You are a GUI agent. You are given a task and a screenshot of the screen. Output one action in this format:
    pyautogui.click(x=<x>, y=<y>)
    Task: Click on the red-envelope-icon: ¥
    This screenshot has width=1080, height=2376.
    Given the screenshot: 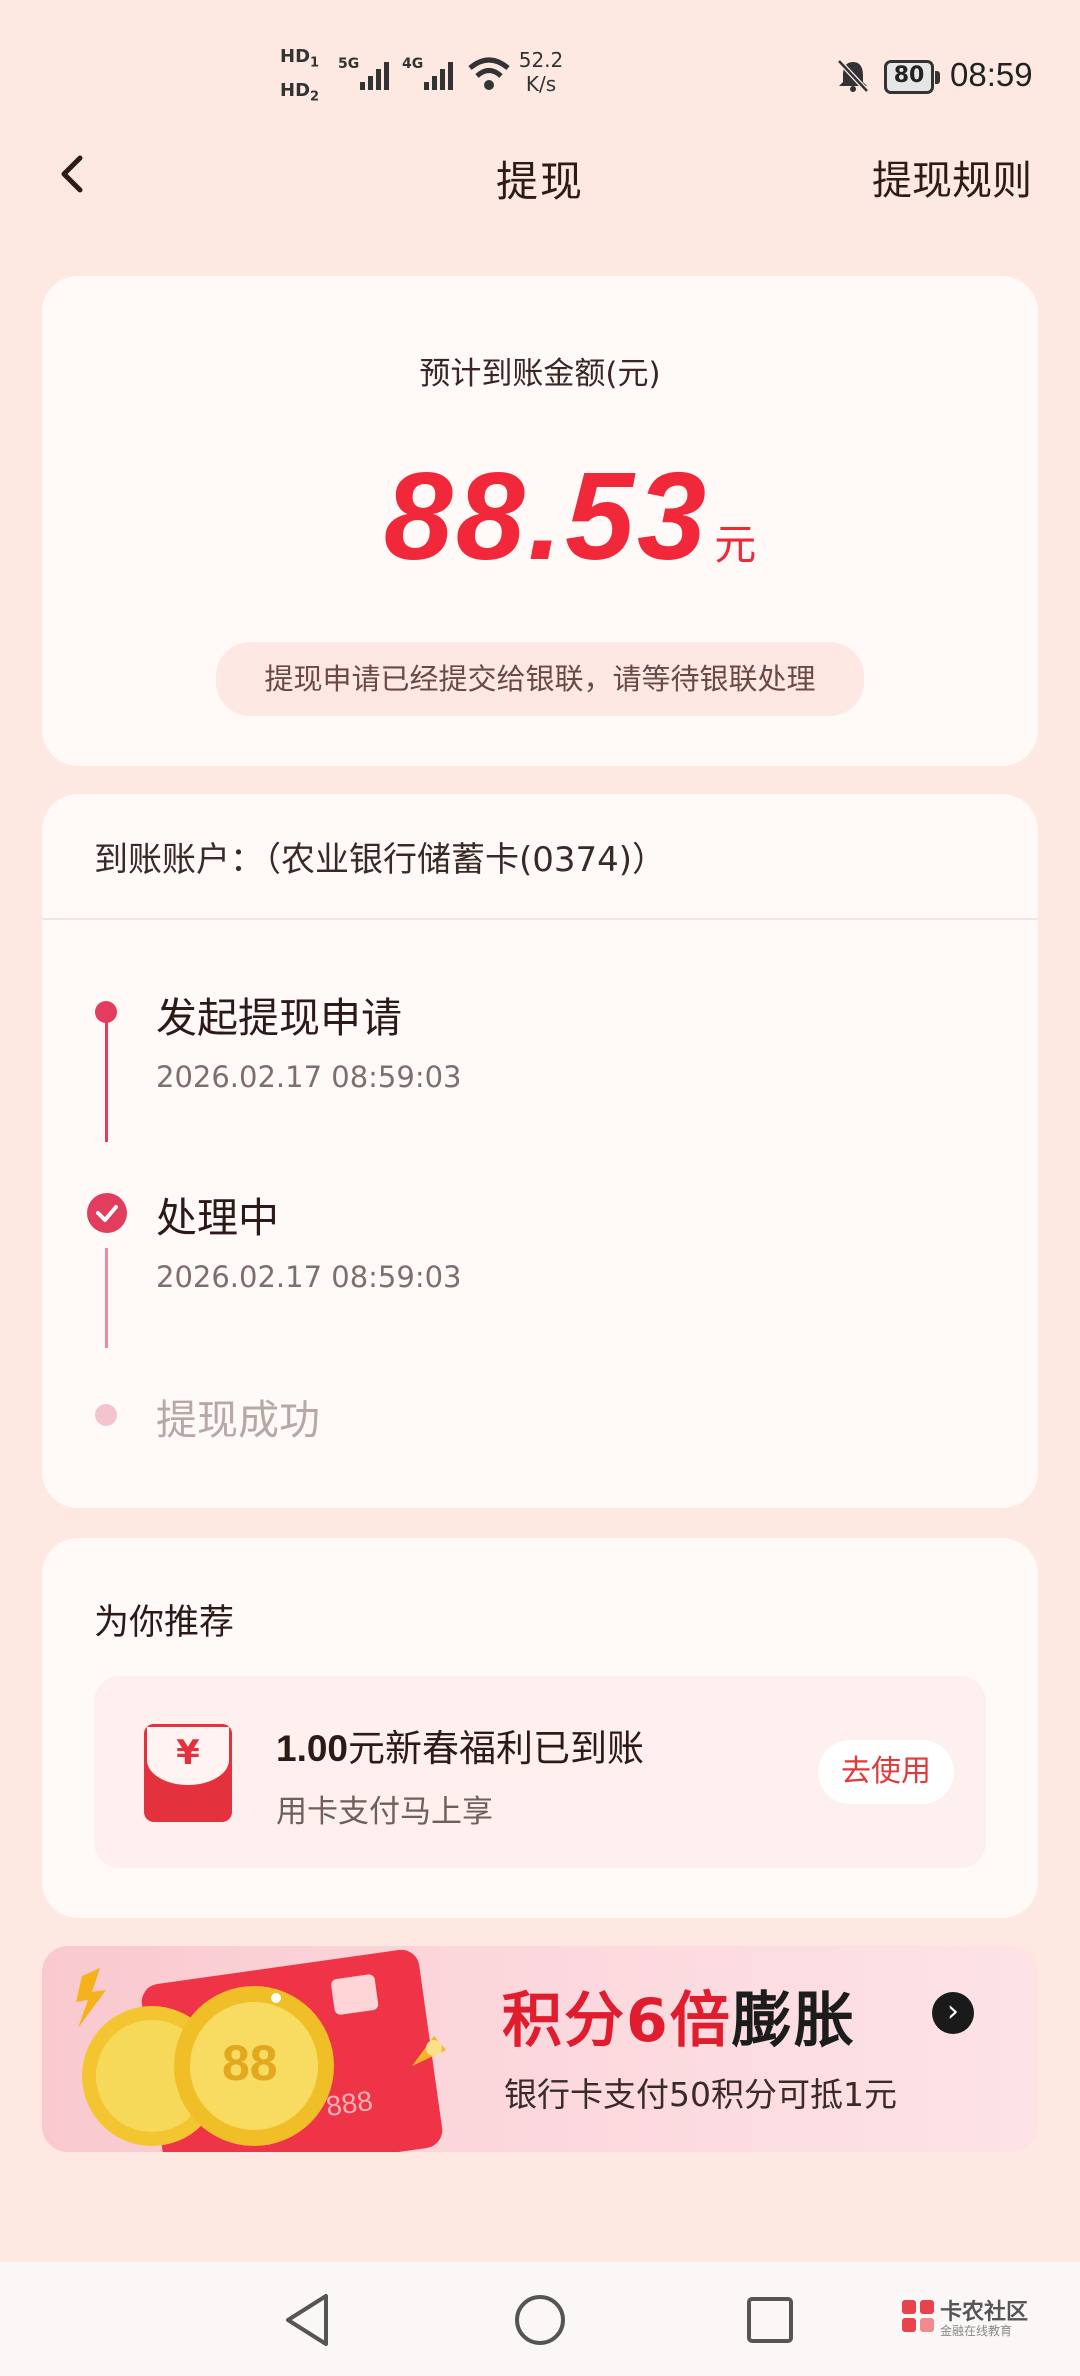 What is the action you would take?
    pyautogui.click(x=188, y=1773)
    